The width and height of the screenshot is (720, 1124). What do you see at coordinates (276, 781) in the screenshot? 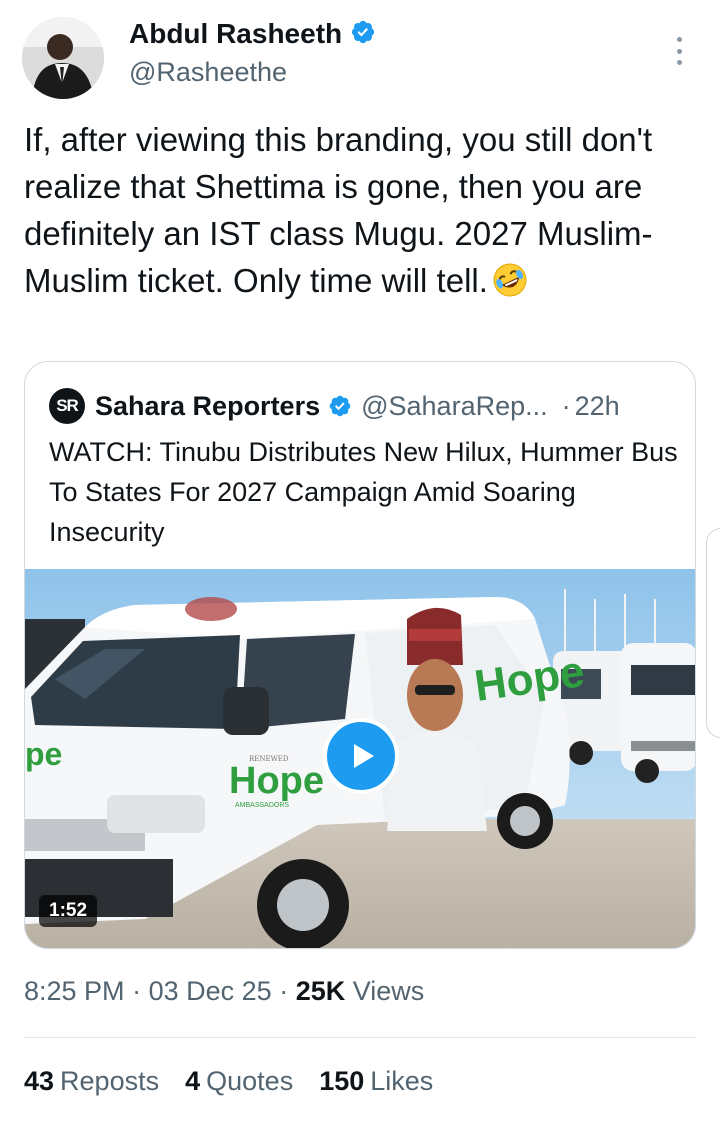
I see `svg-text: Hope` at bounding box center [276, 781].